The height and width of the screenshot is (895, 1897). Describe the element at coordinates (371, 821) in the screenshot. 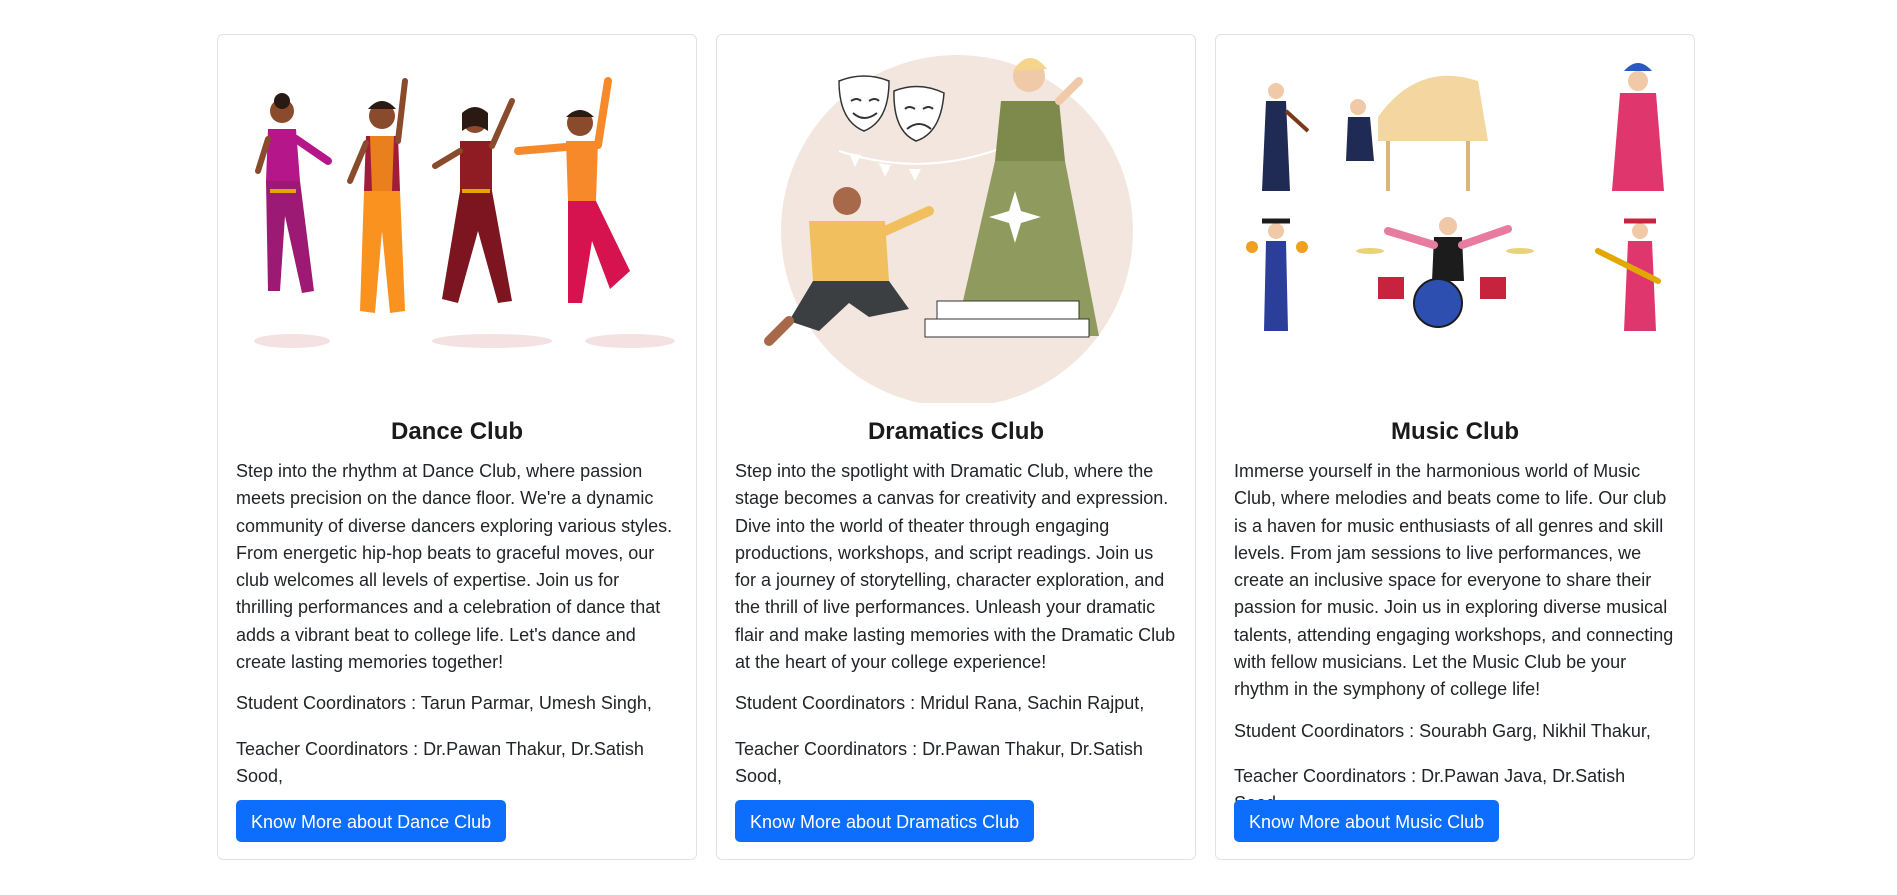

I see `know-more-dance-club-button: Know More about Dance Club` at that location.